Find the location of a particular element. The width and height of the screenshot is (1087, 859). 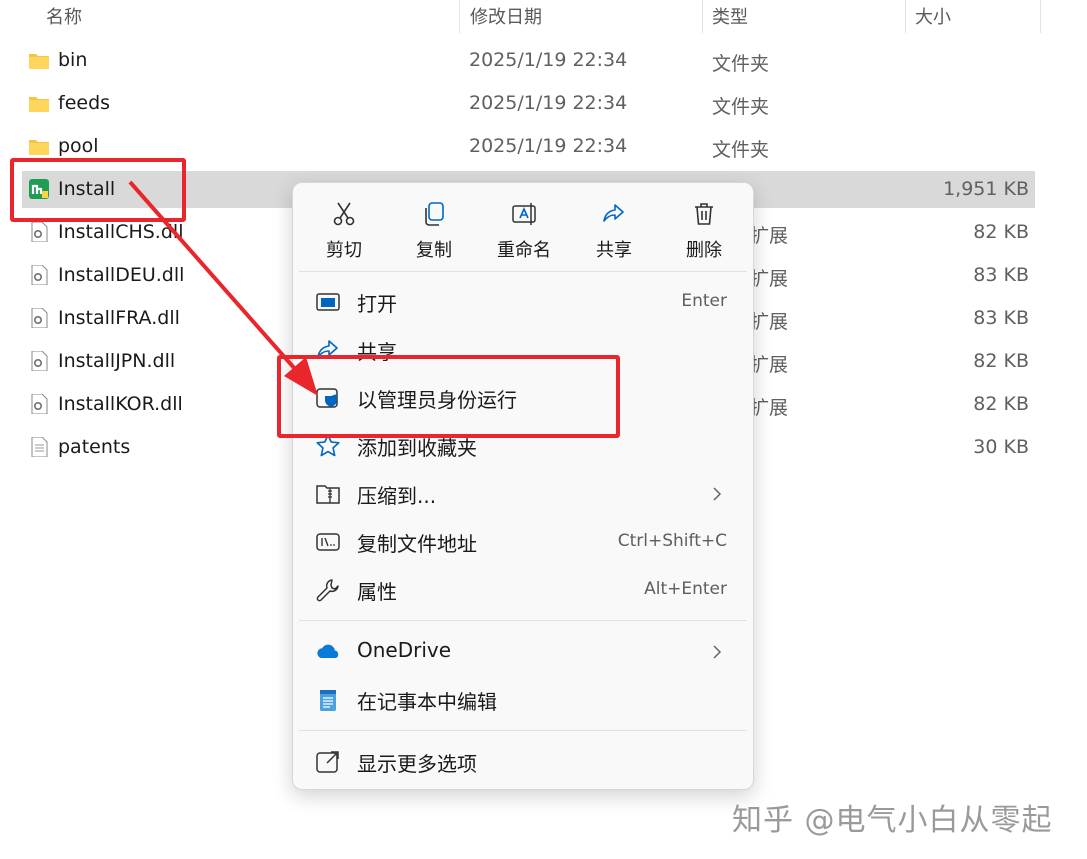

share-button: 共享 is located at coordinates (614, 234).